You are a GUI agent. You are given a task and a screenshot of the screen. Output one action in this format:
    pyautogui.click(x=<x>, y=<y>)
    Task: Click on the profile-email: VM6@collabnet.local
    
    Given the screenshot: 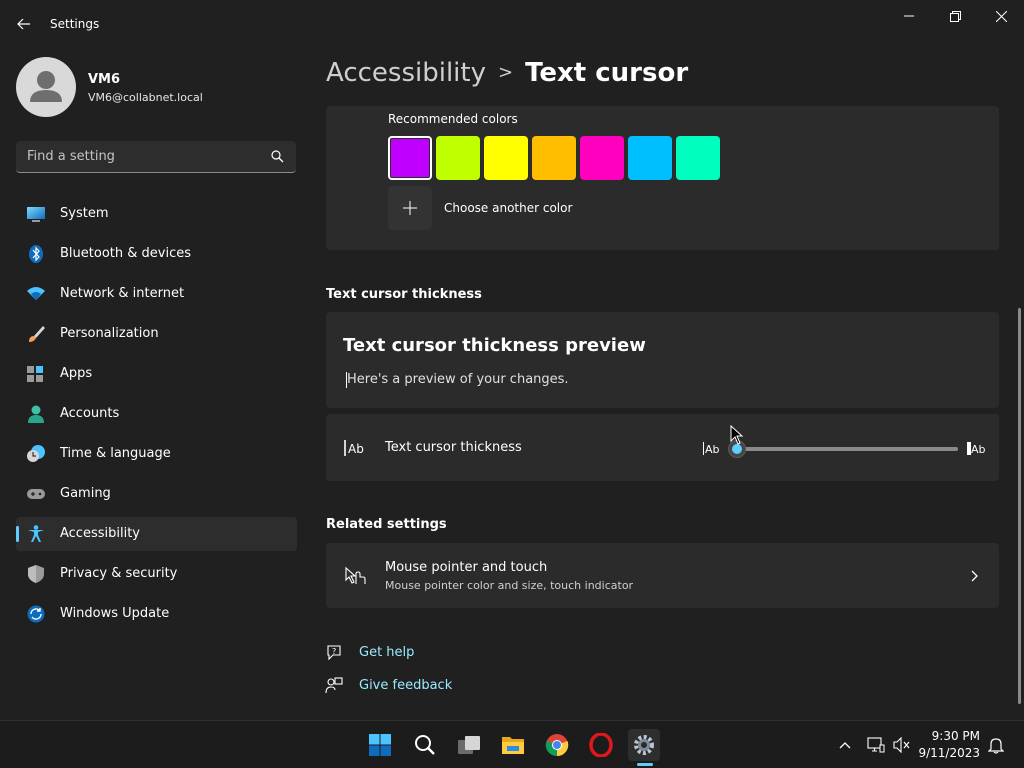 What is the action you would take?
    pyautogui.click(x=145, y=97)
    